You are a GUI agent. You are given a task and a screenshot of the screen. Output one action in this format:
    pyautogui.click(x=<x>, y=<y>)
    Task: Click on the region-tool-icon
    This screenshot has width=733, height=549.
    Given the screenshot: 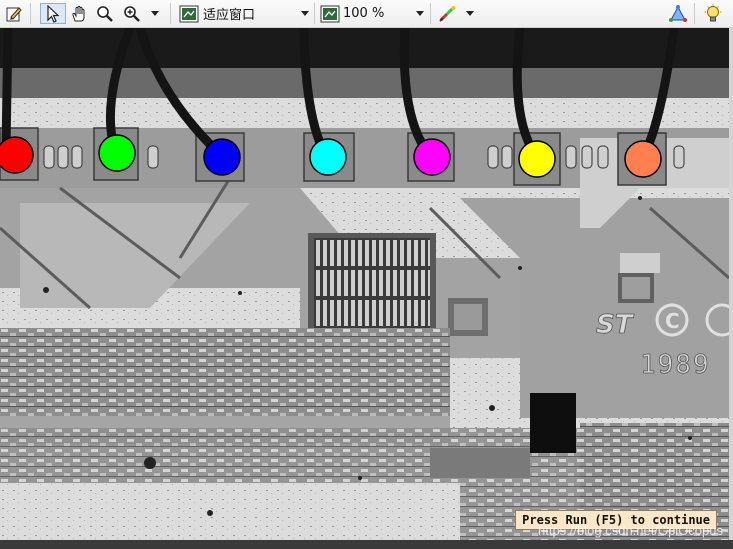 What is the action you would take?
    pyautogui.click(x=678, y=13)
    